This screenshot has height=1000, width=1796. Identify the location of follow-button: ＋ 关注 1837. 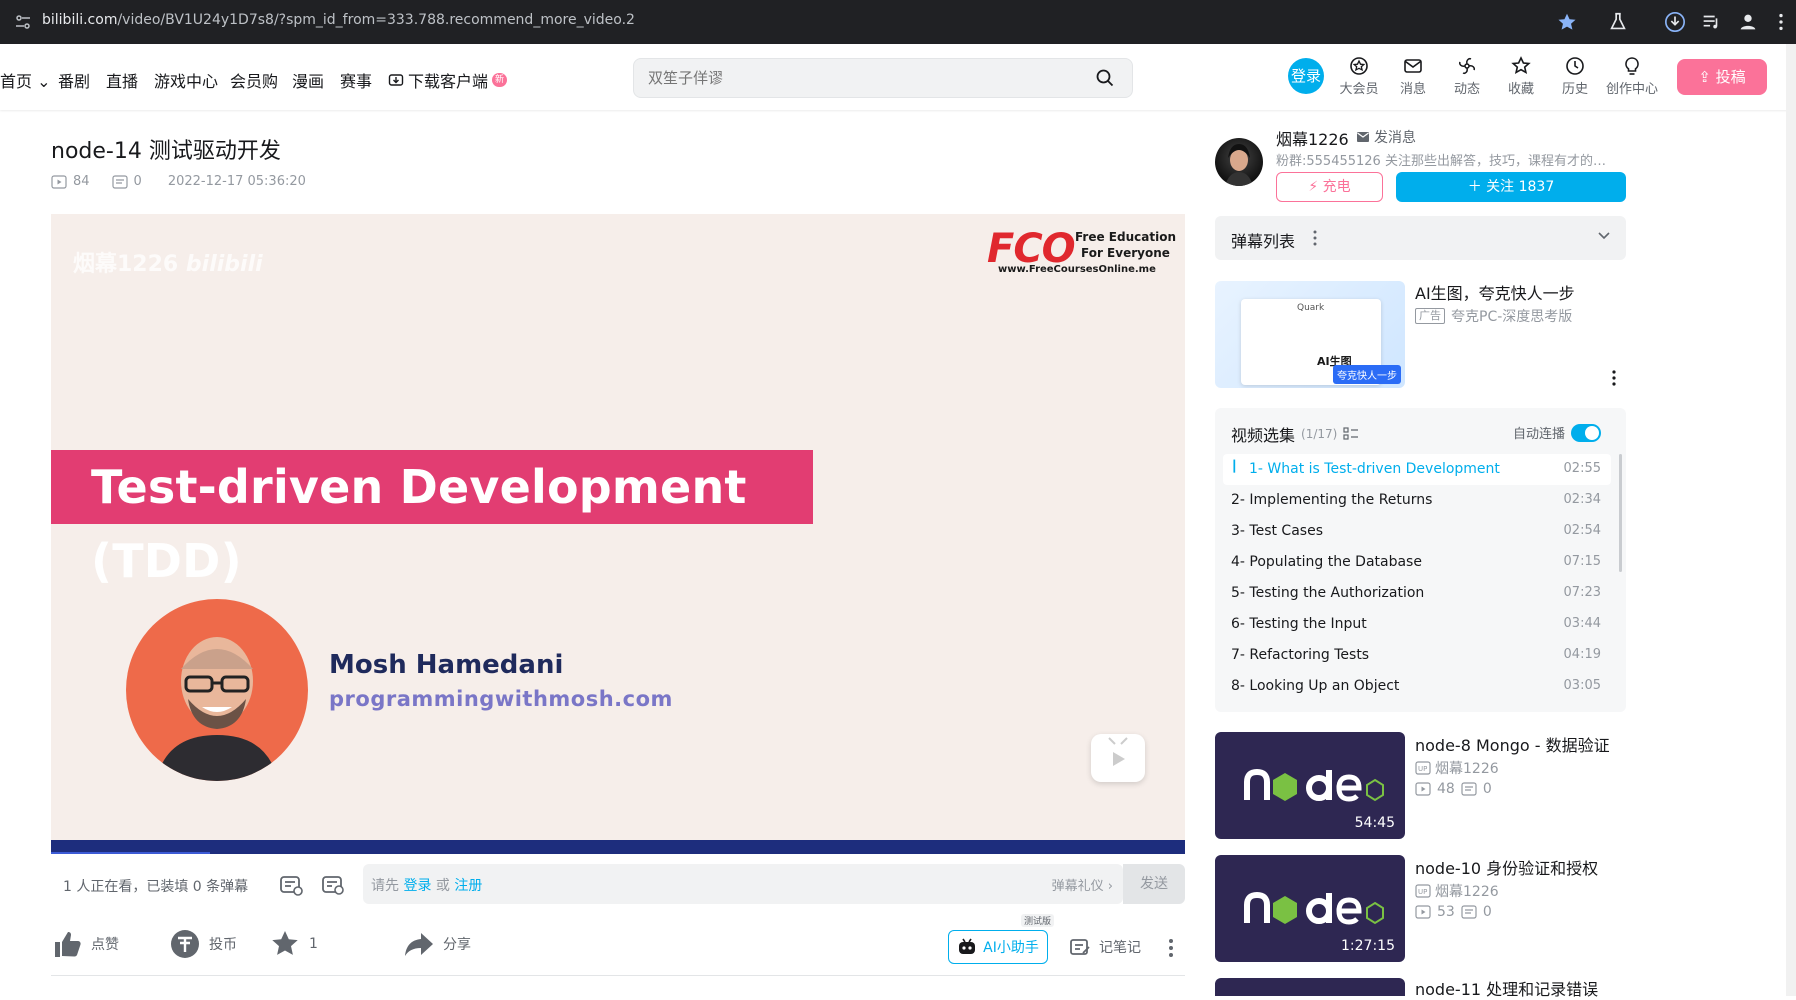
(1511, 187).